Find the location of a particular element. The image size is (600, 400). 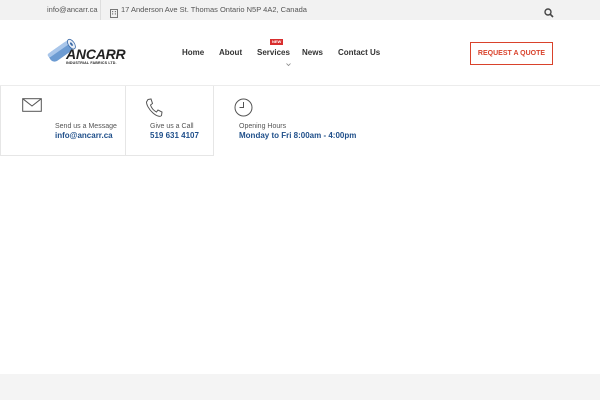

phone-icon is located at coordinates (154, 110).